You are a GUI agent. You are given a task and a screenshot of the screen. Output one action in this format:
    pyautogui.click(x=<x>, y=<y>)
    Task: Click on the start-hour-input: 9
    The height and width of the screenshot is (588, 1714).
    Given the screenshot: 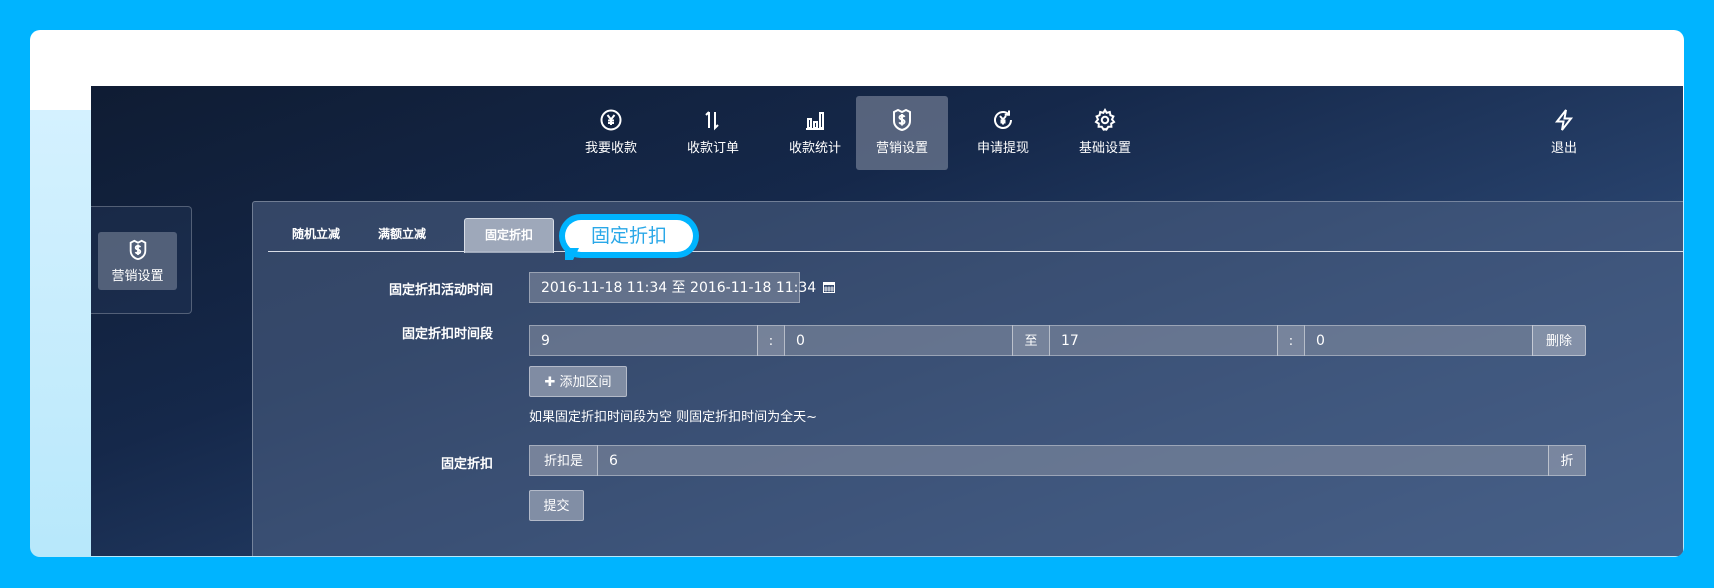 What is the action you would take?
    pyautogui.click(x=643, y=340)
    